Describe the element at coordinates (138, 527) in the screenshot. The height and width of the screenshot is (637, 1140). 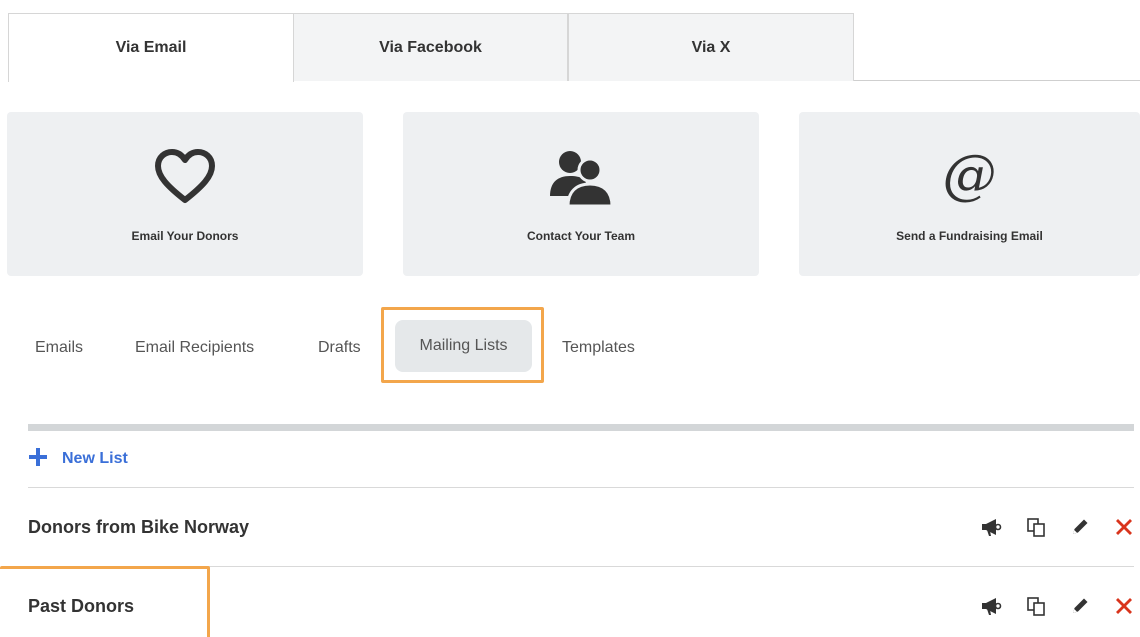
I see `list-name: Donors from Bike Norway` at that location.